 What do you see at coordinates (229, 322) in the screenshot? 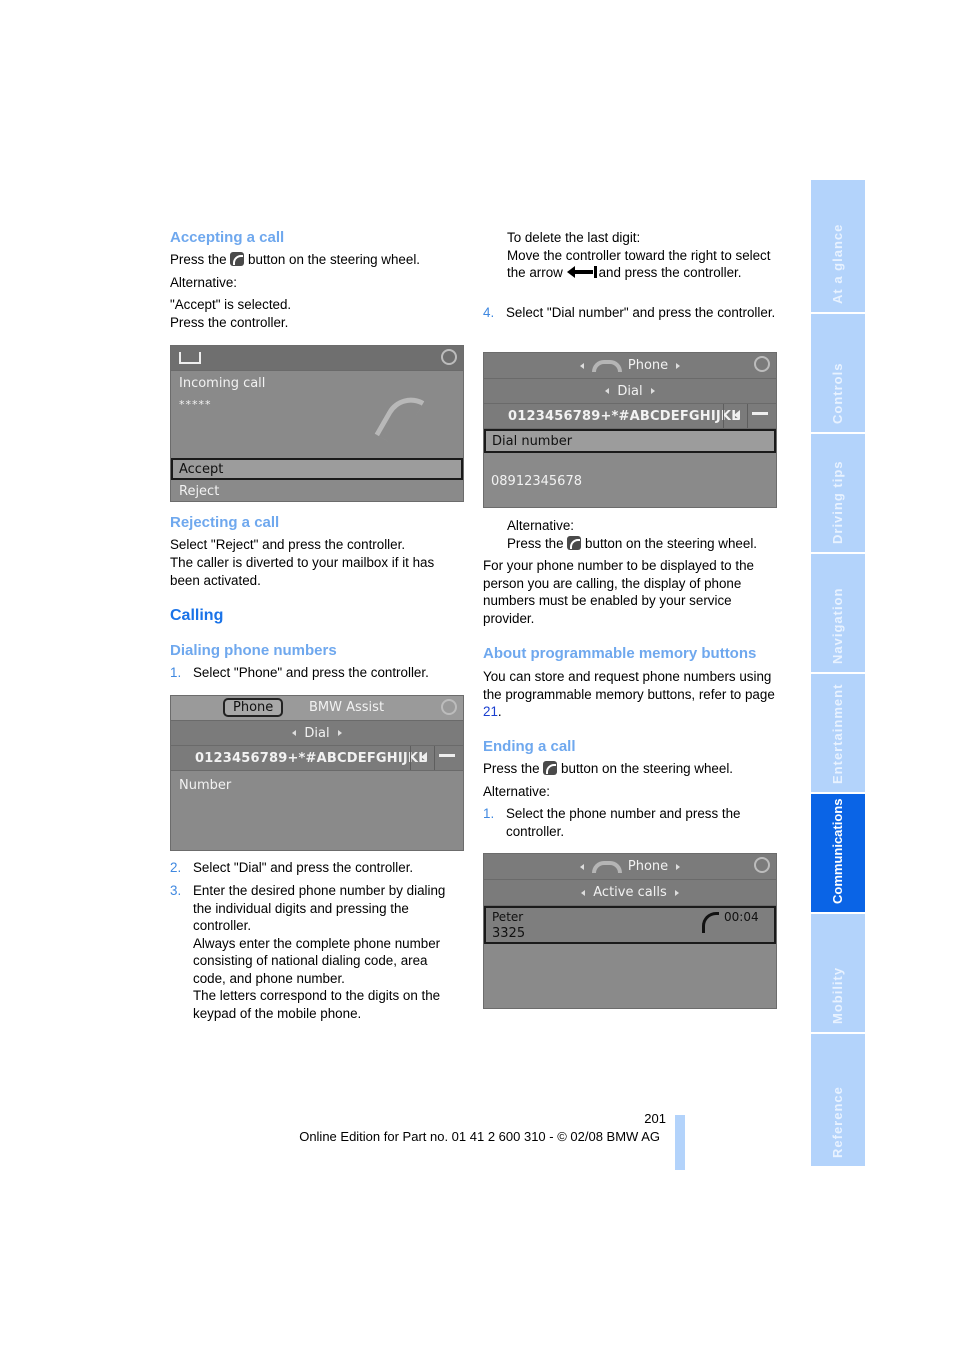
I see `accepting-press-note: Press the controller.` at bounding box center [229, 322].